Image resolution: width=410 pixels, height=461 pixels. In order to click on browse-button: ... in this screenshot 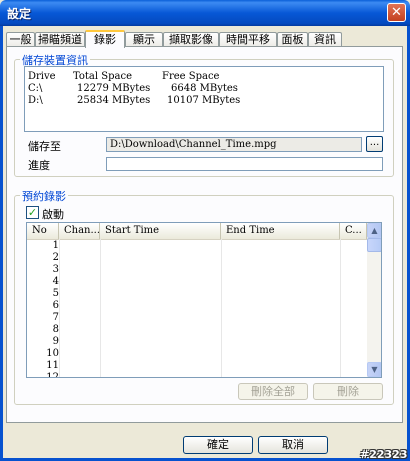, I will do `click(374, 144)`.